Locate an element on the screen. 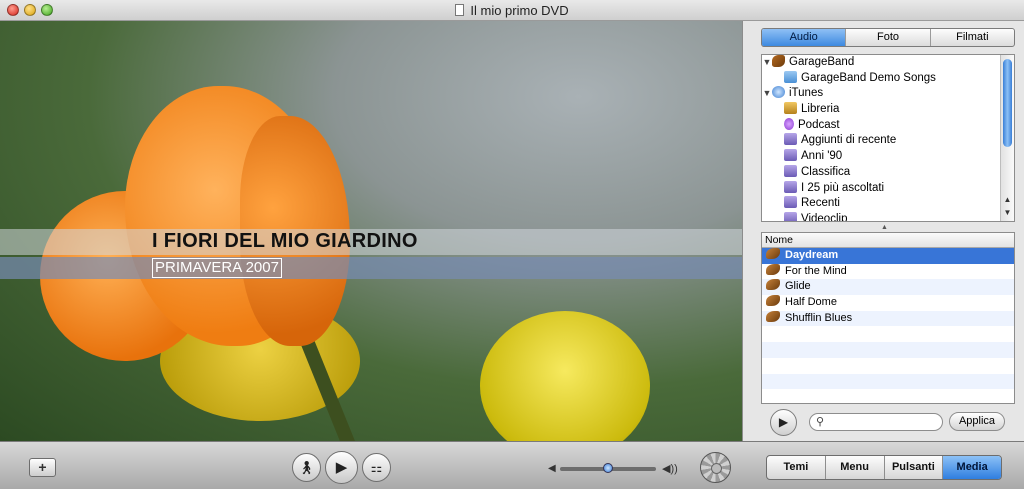  tree-item-label: Aggiunti di recente is located at coordinates (849, 140).